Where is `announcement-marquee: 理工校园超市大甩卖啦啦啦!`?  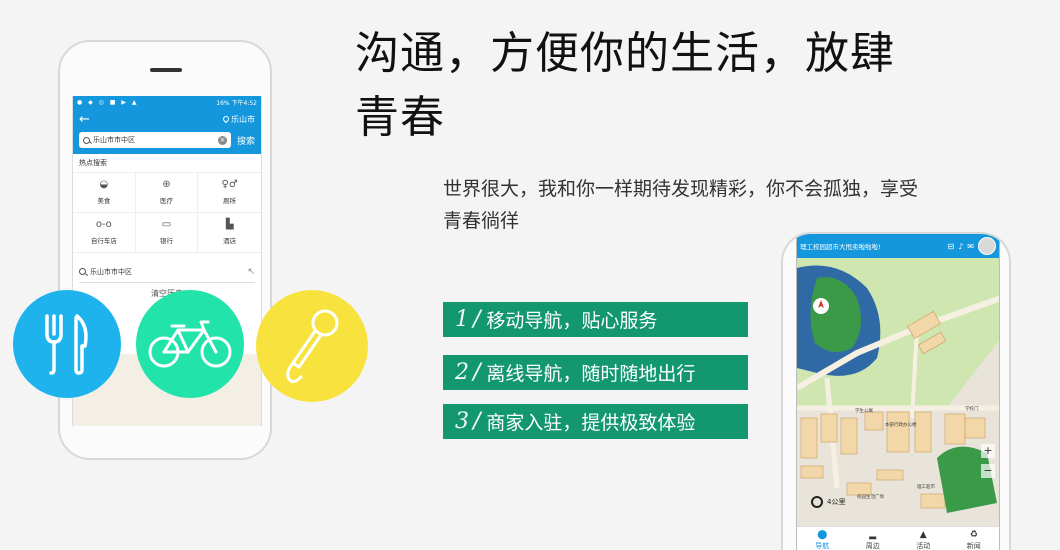 announcement-marquee: 理工校园超市大甩卖啦啦啦! is located at coordinates (871, 246).